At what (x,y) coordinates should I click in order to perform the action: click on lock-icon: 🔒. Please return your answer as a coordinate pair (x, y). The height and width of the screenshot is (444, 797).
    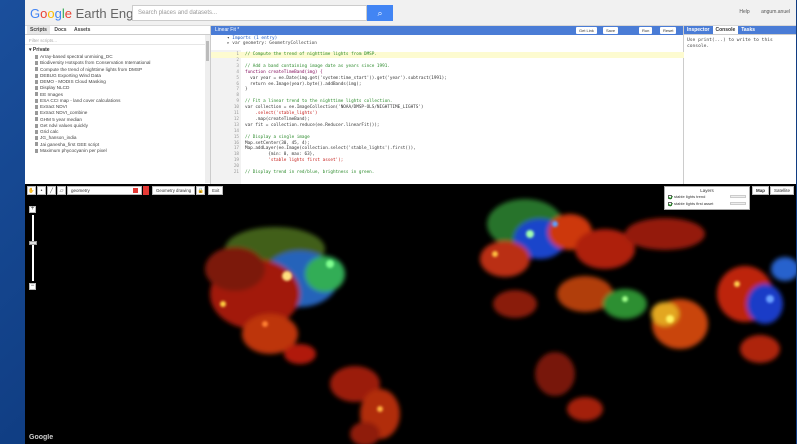
    Looking at the image, I should click on (200, 191).